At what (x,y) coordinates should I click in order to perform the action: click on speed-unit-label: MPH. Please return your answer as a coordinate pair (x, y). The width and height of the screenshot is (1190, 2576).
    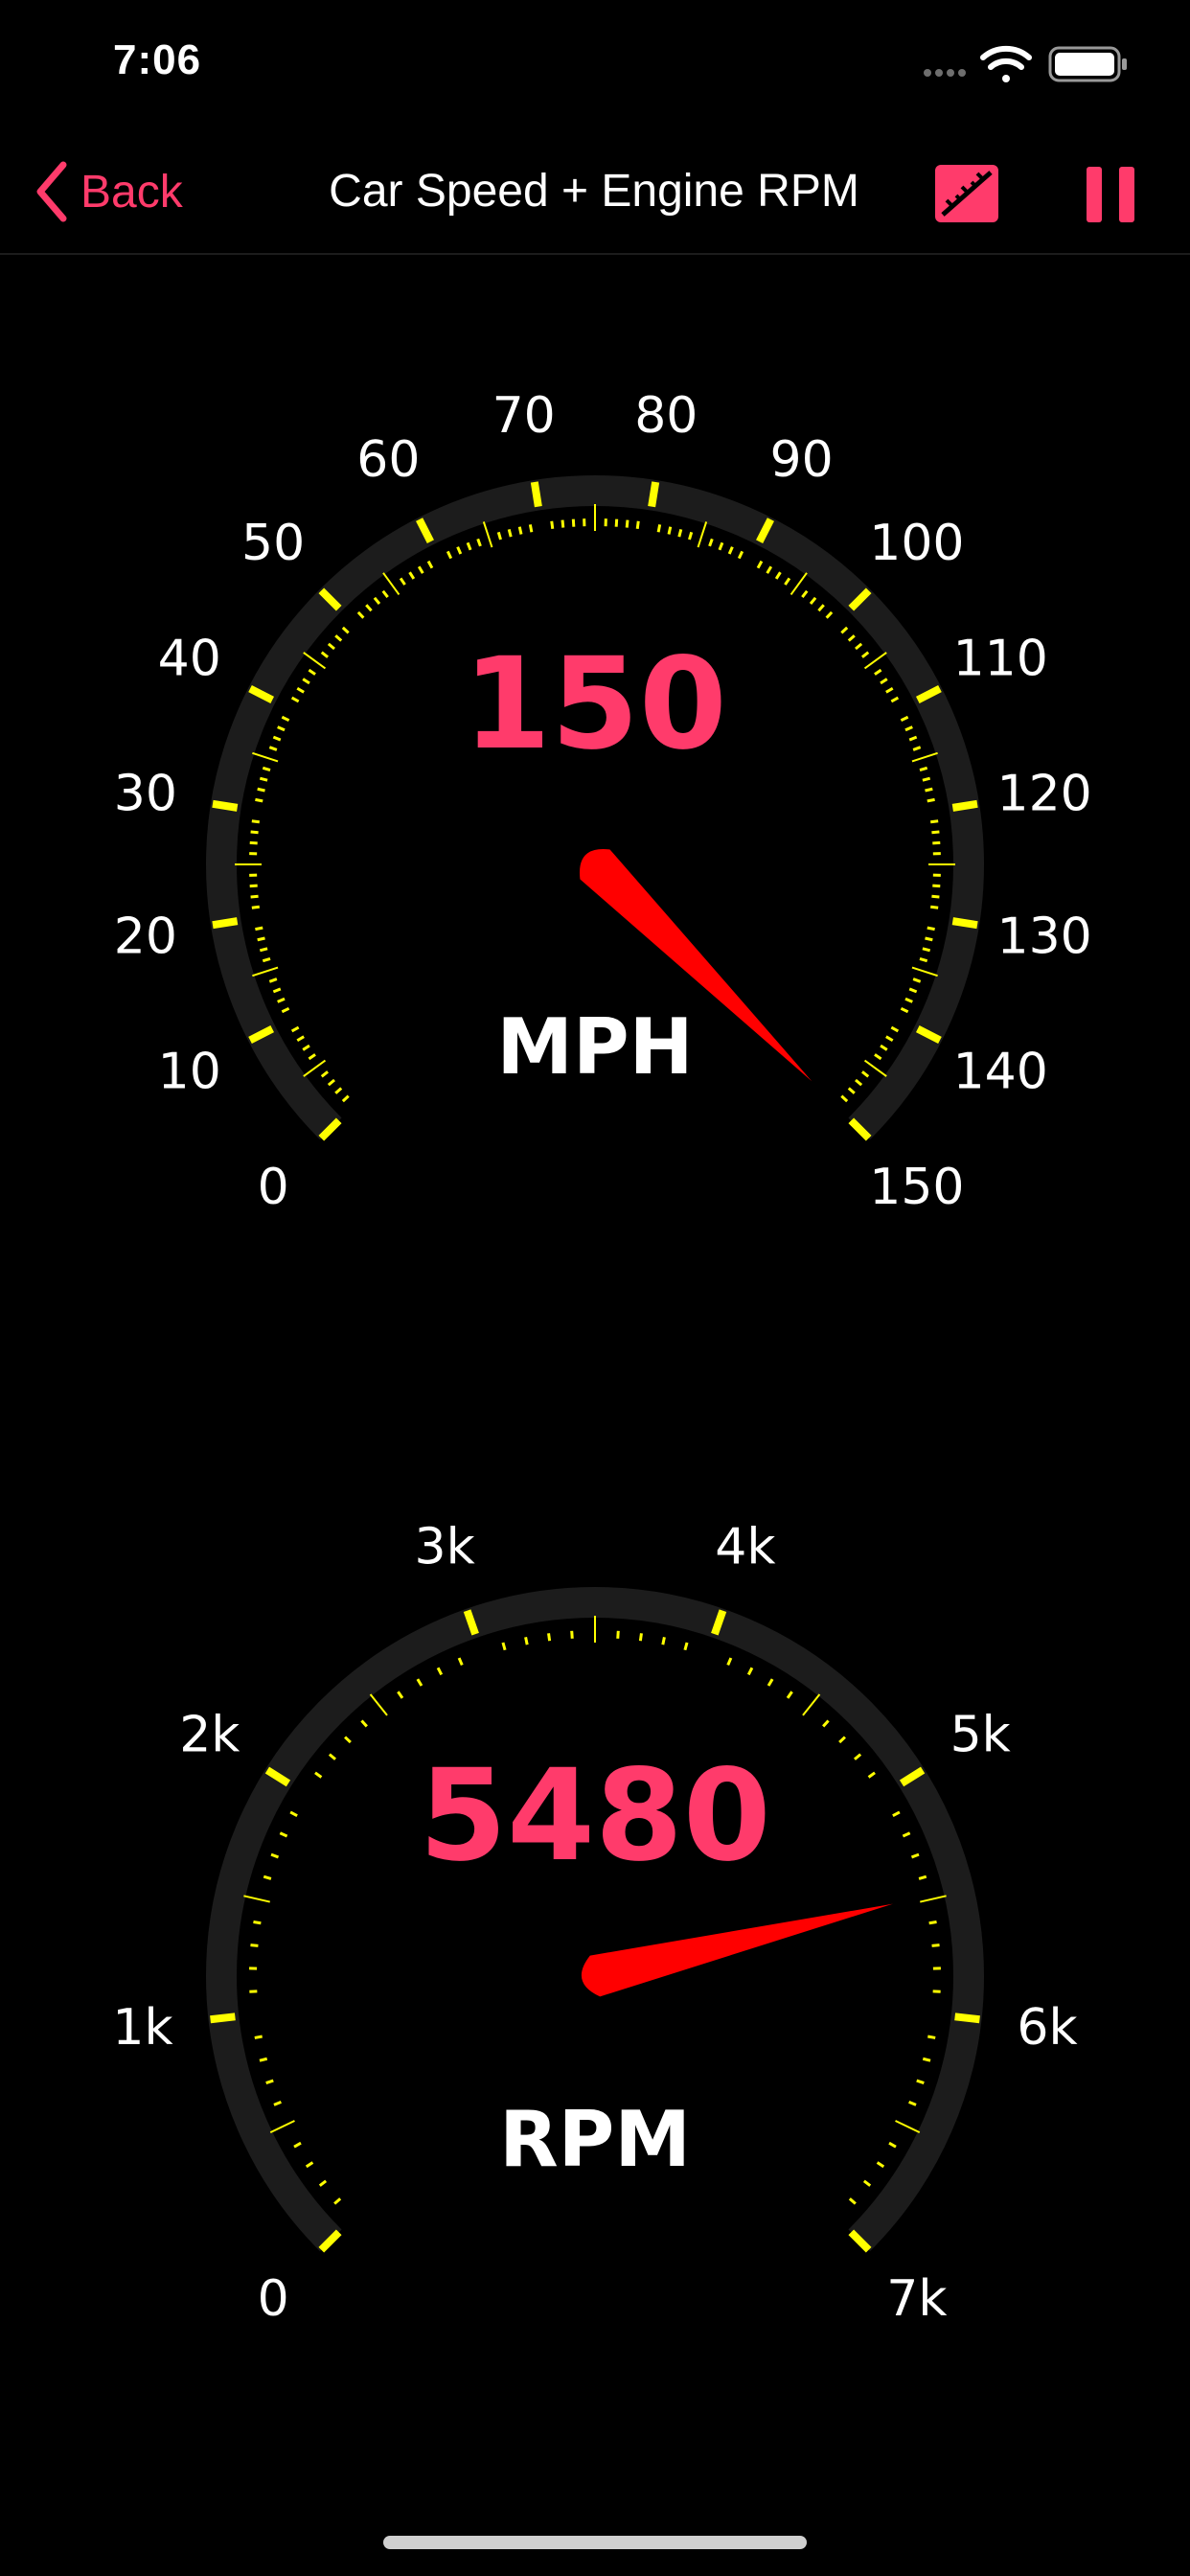
    Looking at the image, I should click on (594, 1047).